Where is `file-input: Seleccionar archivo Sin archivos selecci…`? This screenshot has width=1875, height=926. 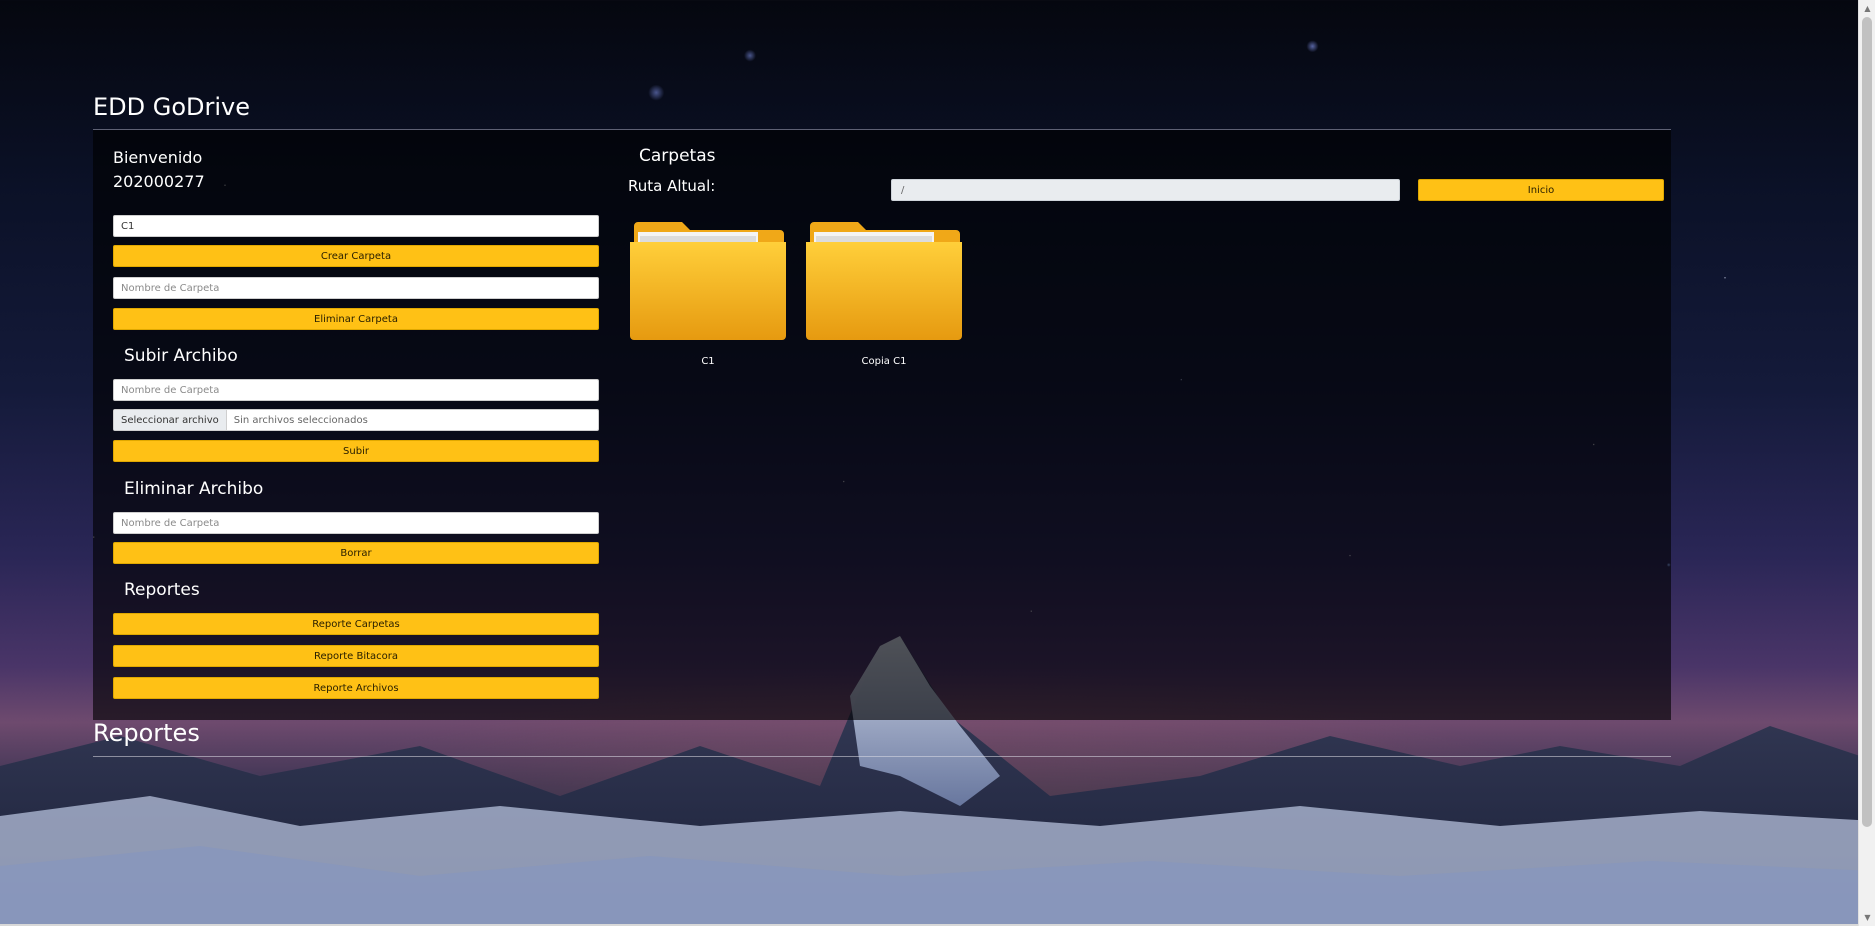
file-input: Seleccionar archivo Sin archivos selecci… is located at coordinates (356, 420).